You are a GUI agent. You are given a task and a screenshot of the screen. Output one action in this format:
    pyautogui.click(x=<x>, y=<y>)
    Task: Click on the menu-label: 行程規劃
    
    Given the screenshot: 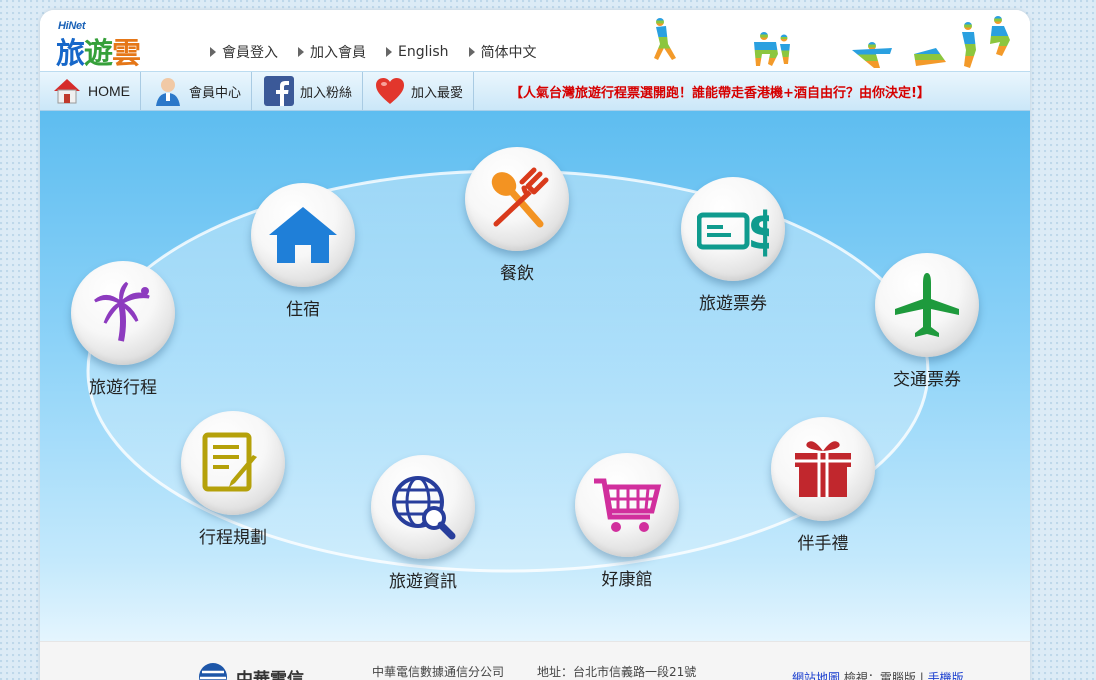 What is the action you would take?
    pyautogui.click(x=233, y=538)
    